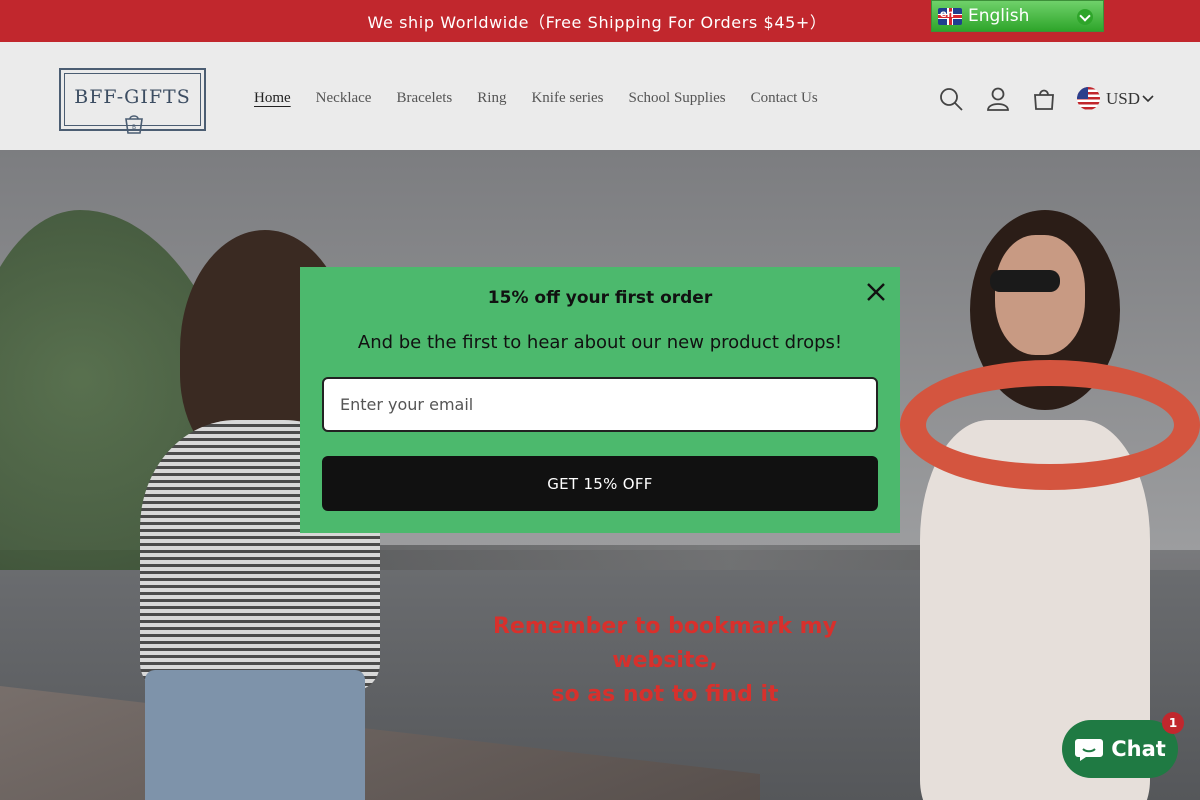 The width and height of the screenshot is (1200, 800). Describe the element at coordinates (567, 98) in the screenshot. I see `nav-knife-series: Knife series` at that location.